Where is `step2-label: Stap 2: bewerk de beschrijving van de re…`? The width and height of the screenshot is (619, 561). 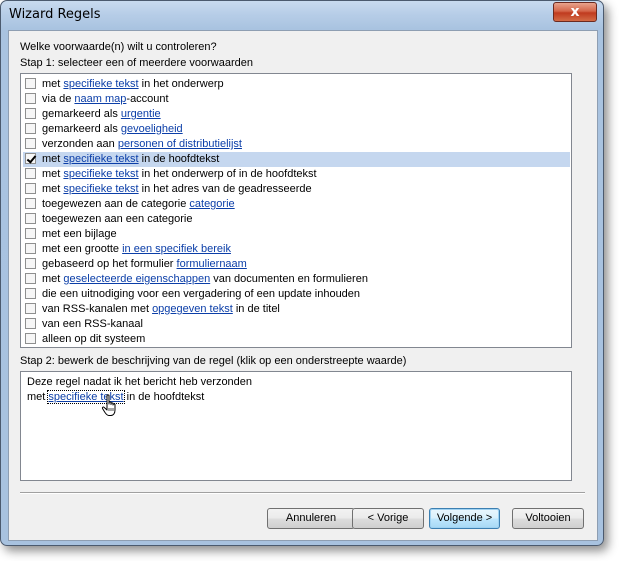
step2-label: Stap 2: bewerk de beschrijving van de re… is located at coordinates (213, 361).